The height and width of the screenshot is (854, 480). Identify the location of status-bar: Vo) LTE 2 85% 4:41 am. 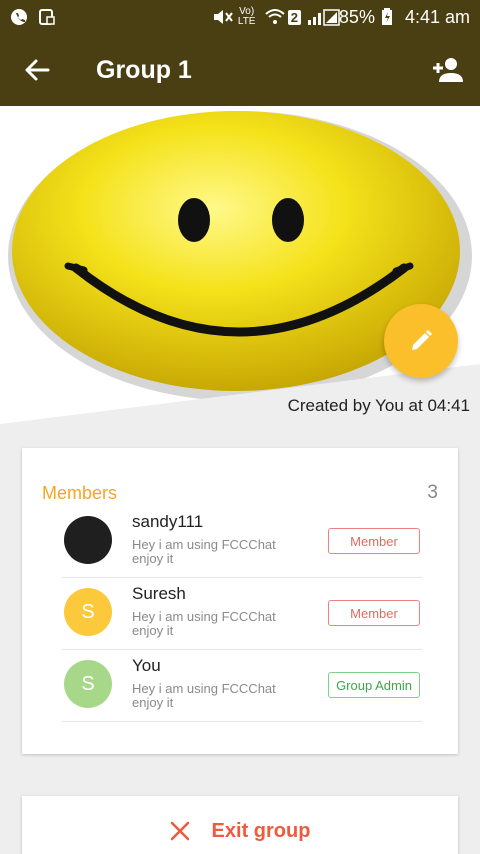
(240, 17).